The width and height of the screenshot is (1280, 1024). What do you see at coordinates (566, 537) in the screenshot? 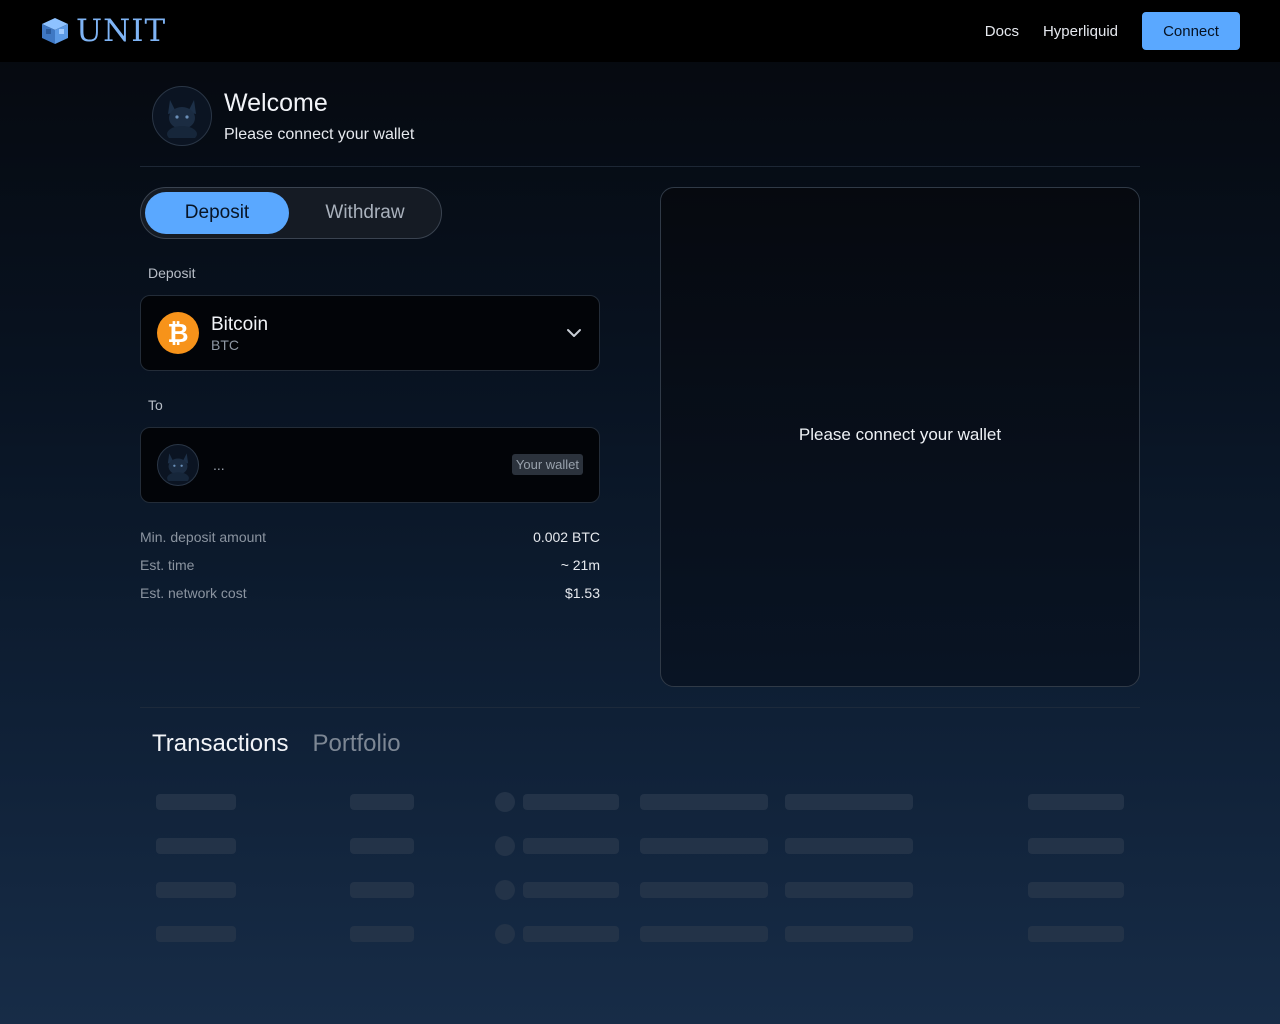
I see `info-value: 0.002 BTC` at bounding box center [566, 537].